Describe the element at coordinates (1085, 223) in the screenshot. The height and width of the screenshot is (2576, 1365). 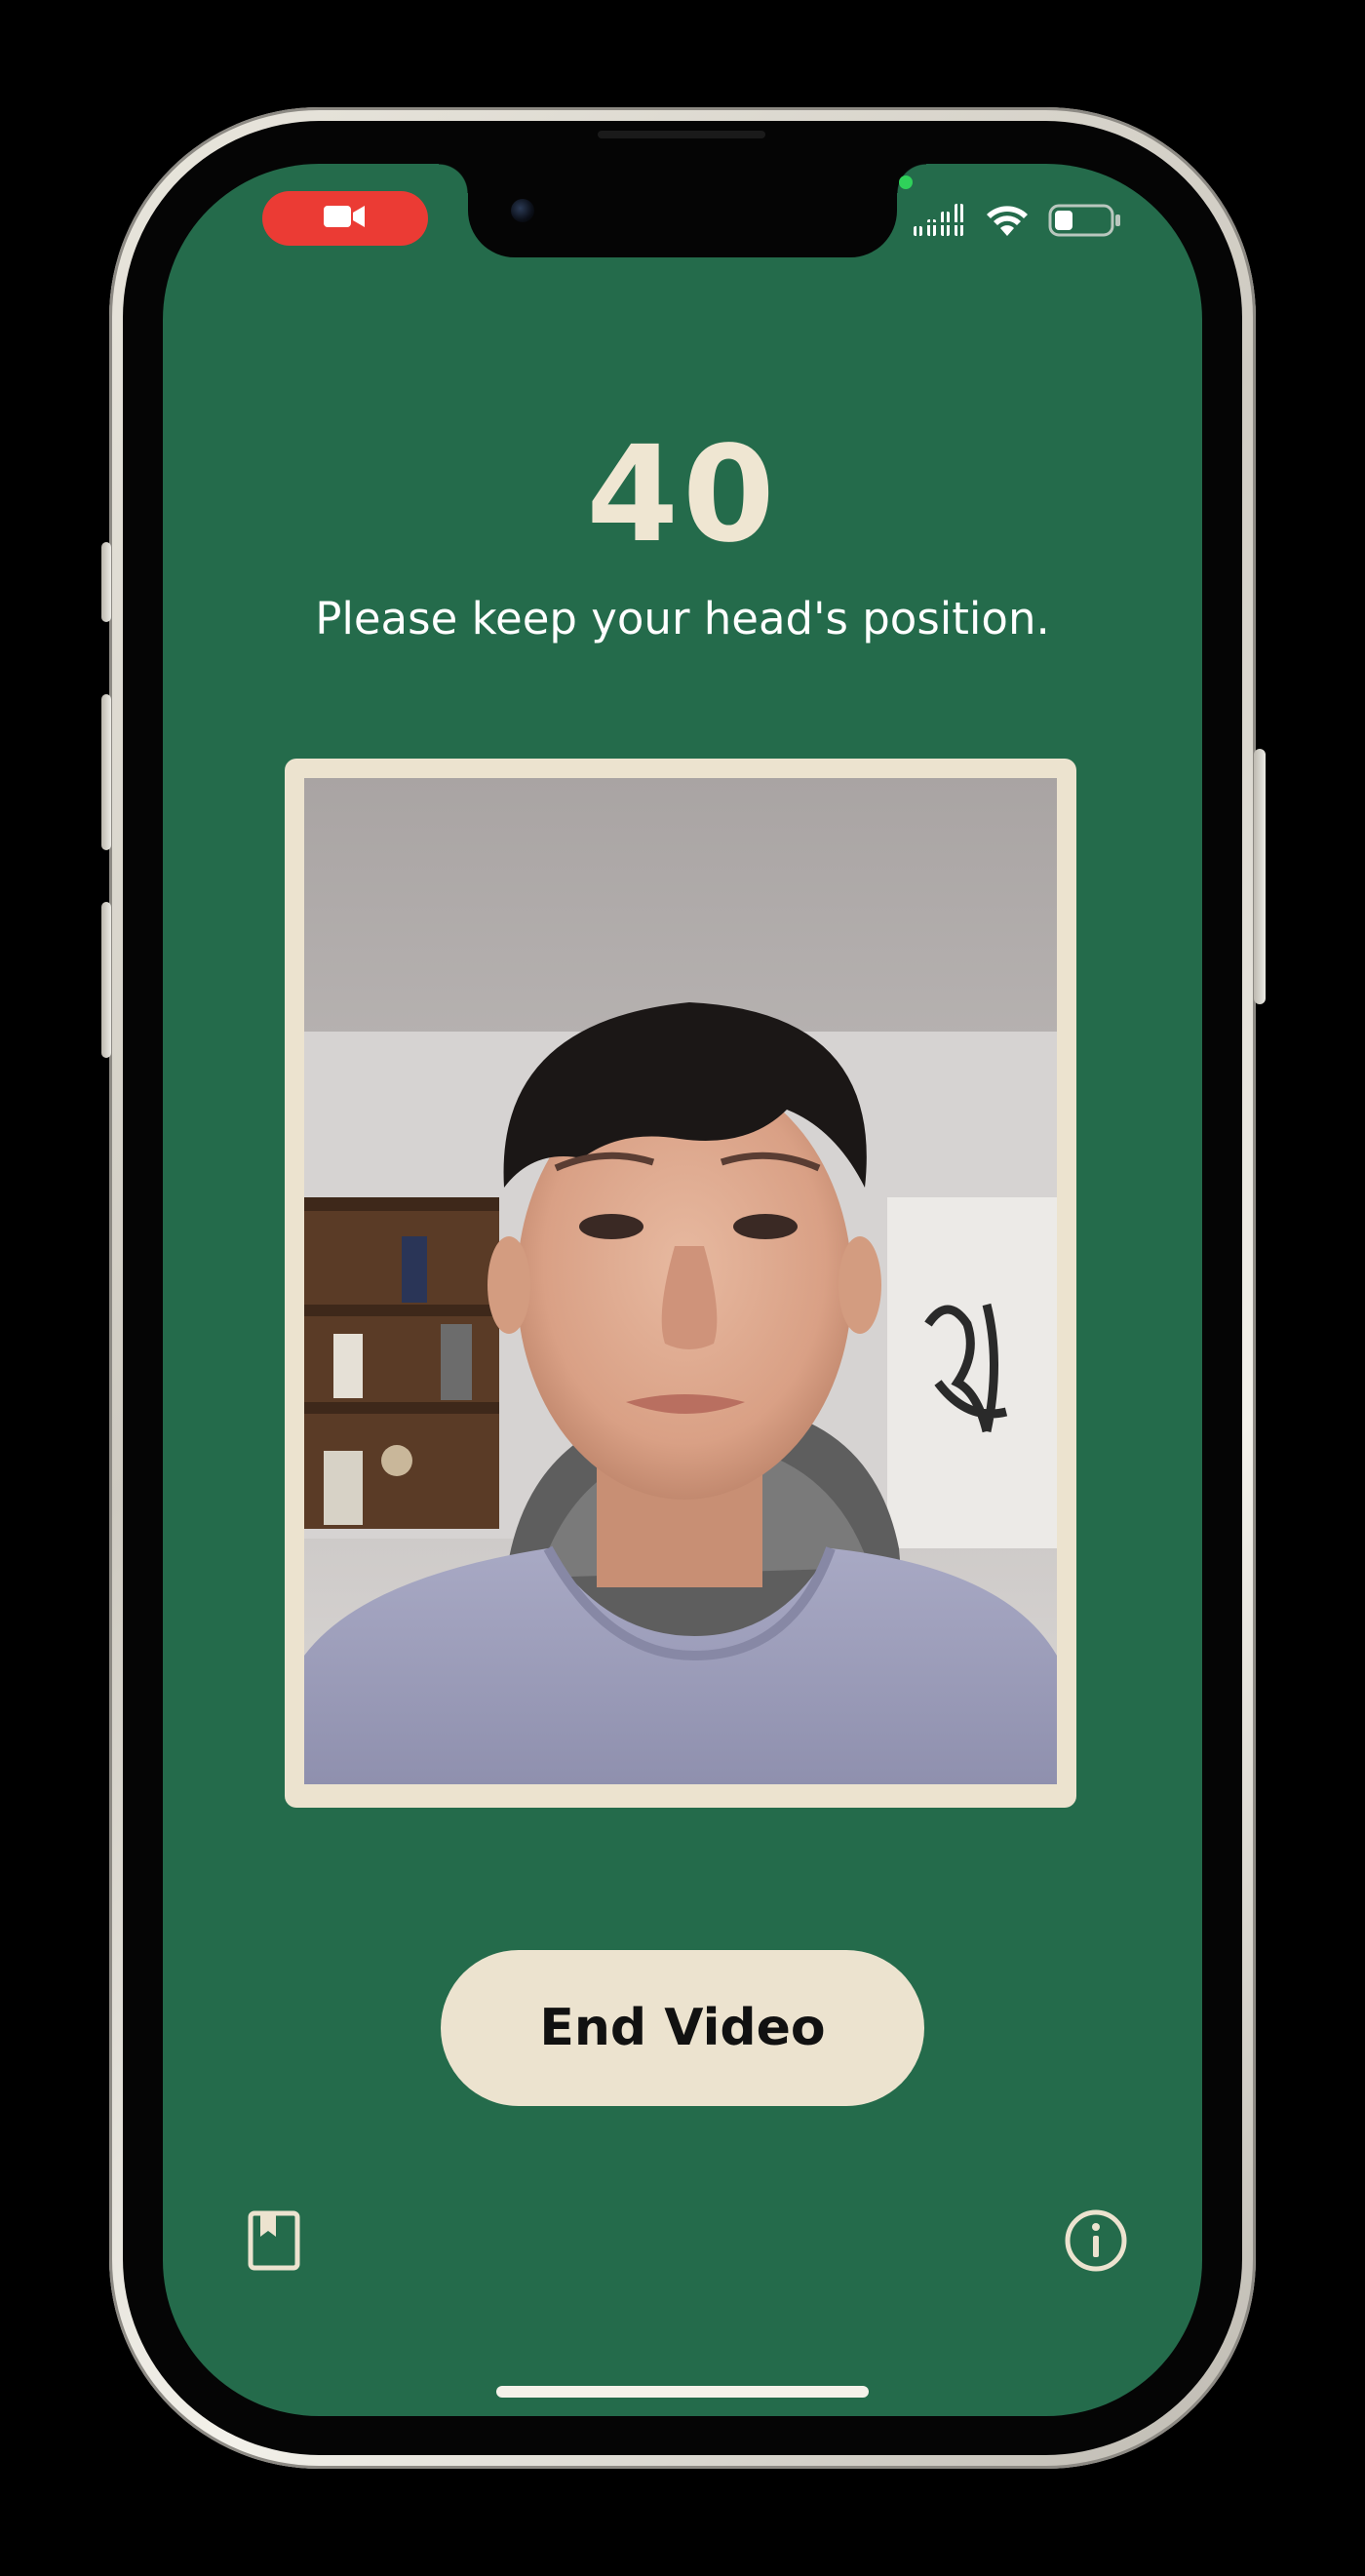
I see `battery-icon` at that location.